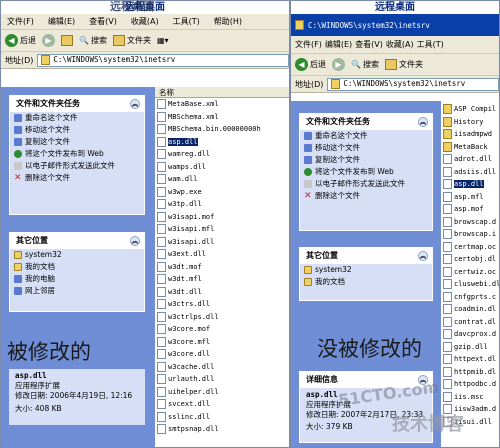 The height and width of the screenshot is (448, 500). What do you see at coordinates (222, 379) in the screenshot?
I see `file-row: urlauth.dll` at bounding box center [222, 379].